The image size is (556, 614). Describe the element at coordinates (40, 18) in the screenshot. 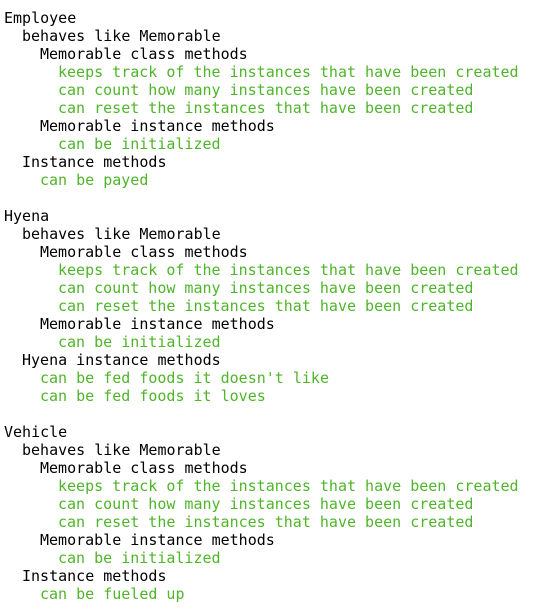

I see `test-group-line: Employee` at that location.